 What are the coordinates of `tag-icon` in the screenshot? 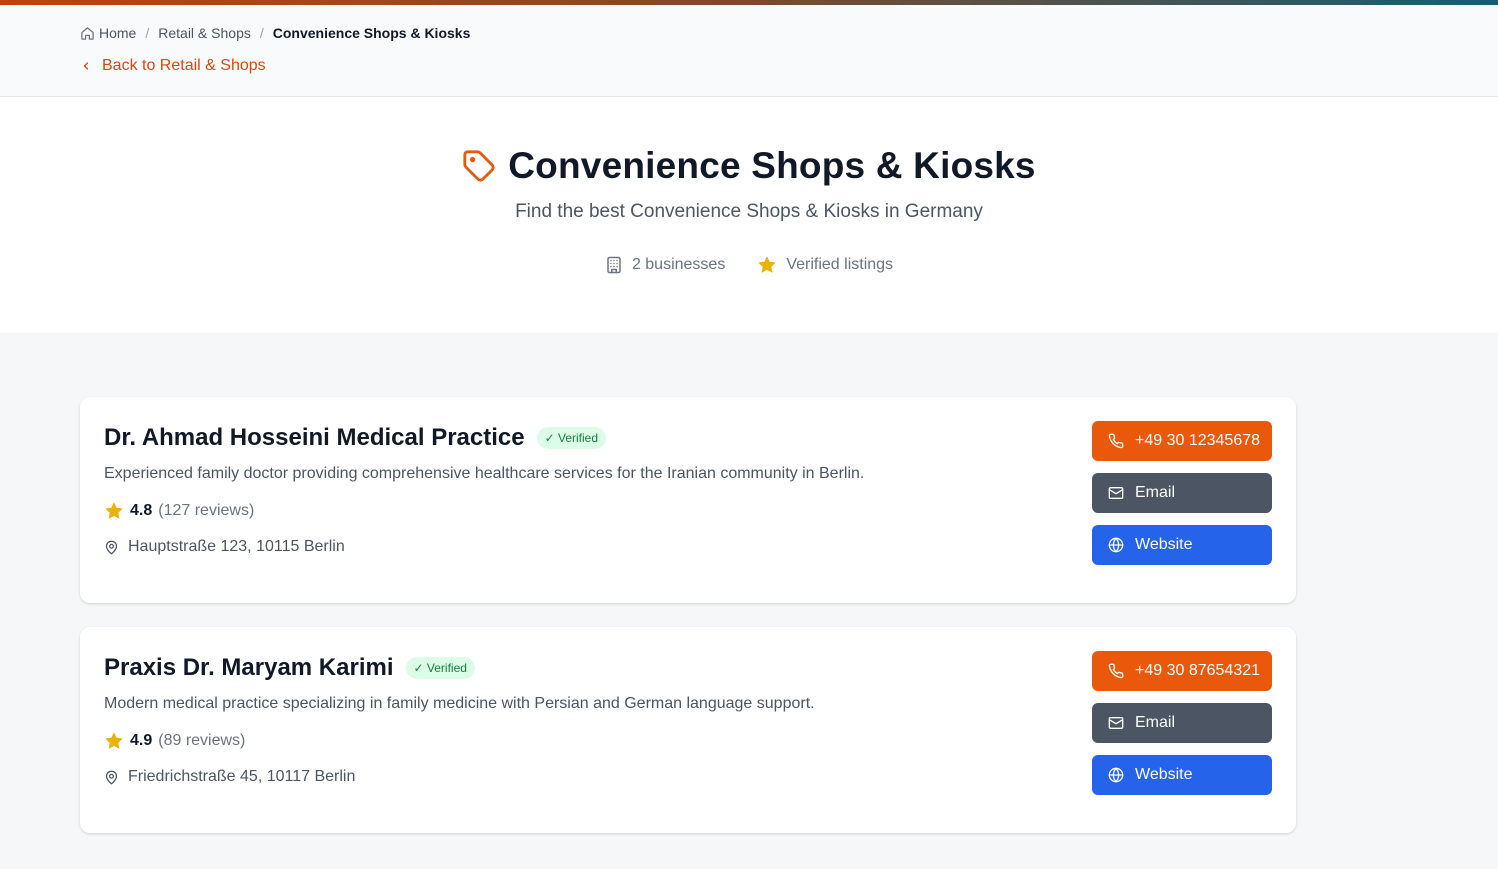 It's located at (479, 166).